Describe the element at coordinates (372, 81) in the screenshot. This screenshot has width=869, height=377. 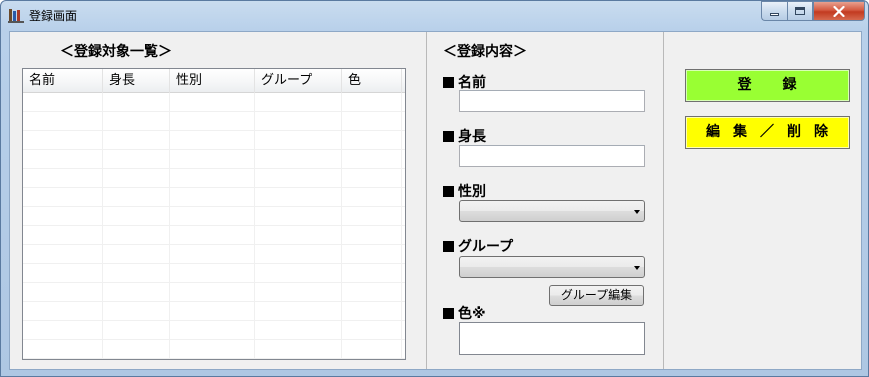
I see `column-header-color: 色` at that location.